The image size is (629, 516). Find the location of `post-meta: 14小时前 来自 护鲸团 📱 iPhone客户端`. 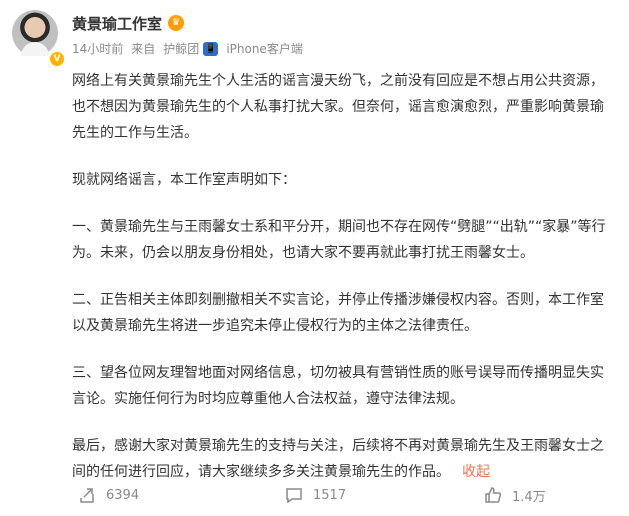

post-meta: 14小时前 来自 护鲸团 📱 iPhone客户端 is located at coordinates (187, 48).